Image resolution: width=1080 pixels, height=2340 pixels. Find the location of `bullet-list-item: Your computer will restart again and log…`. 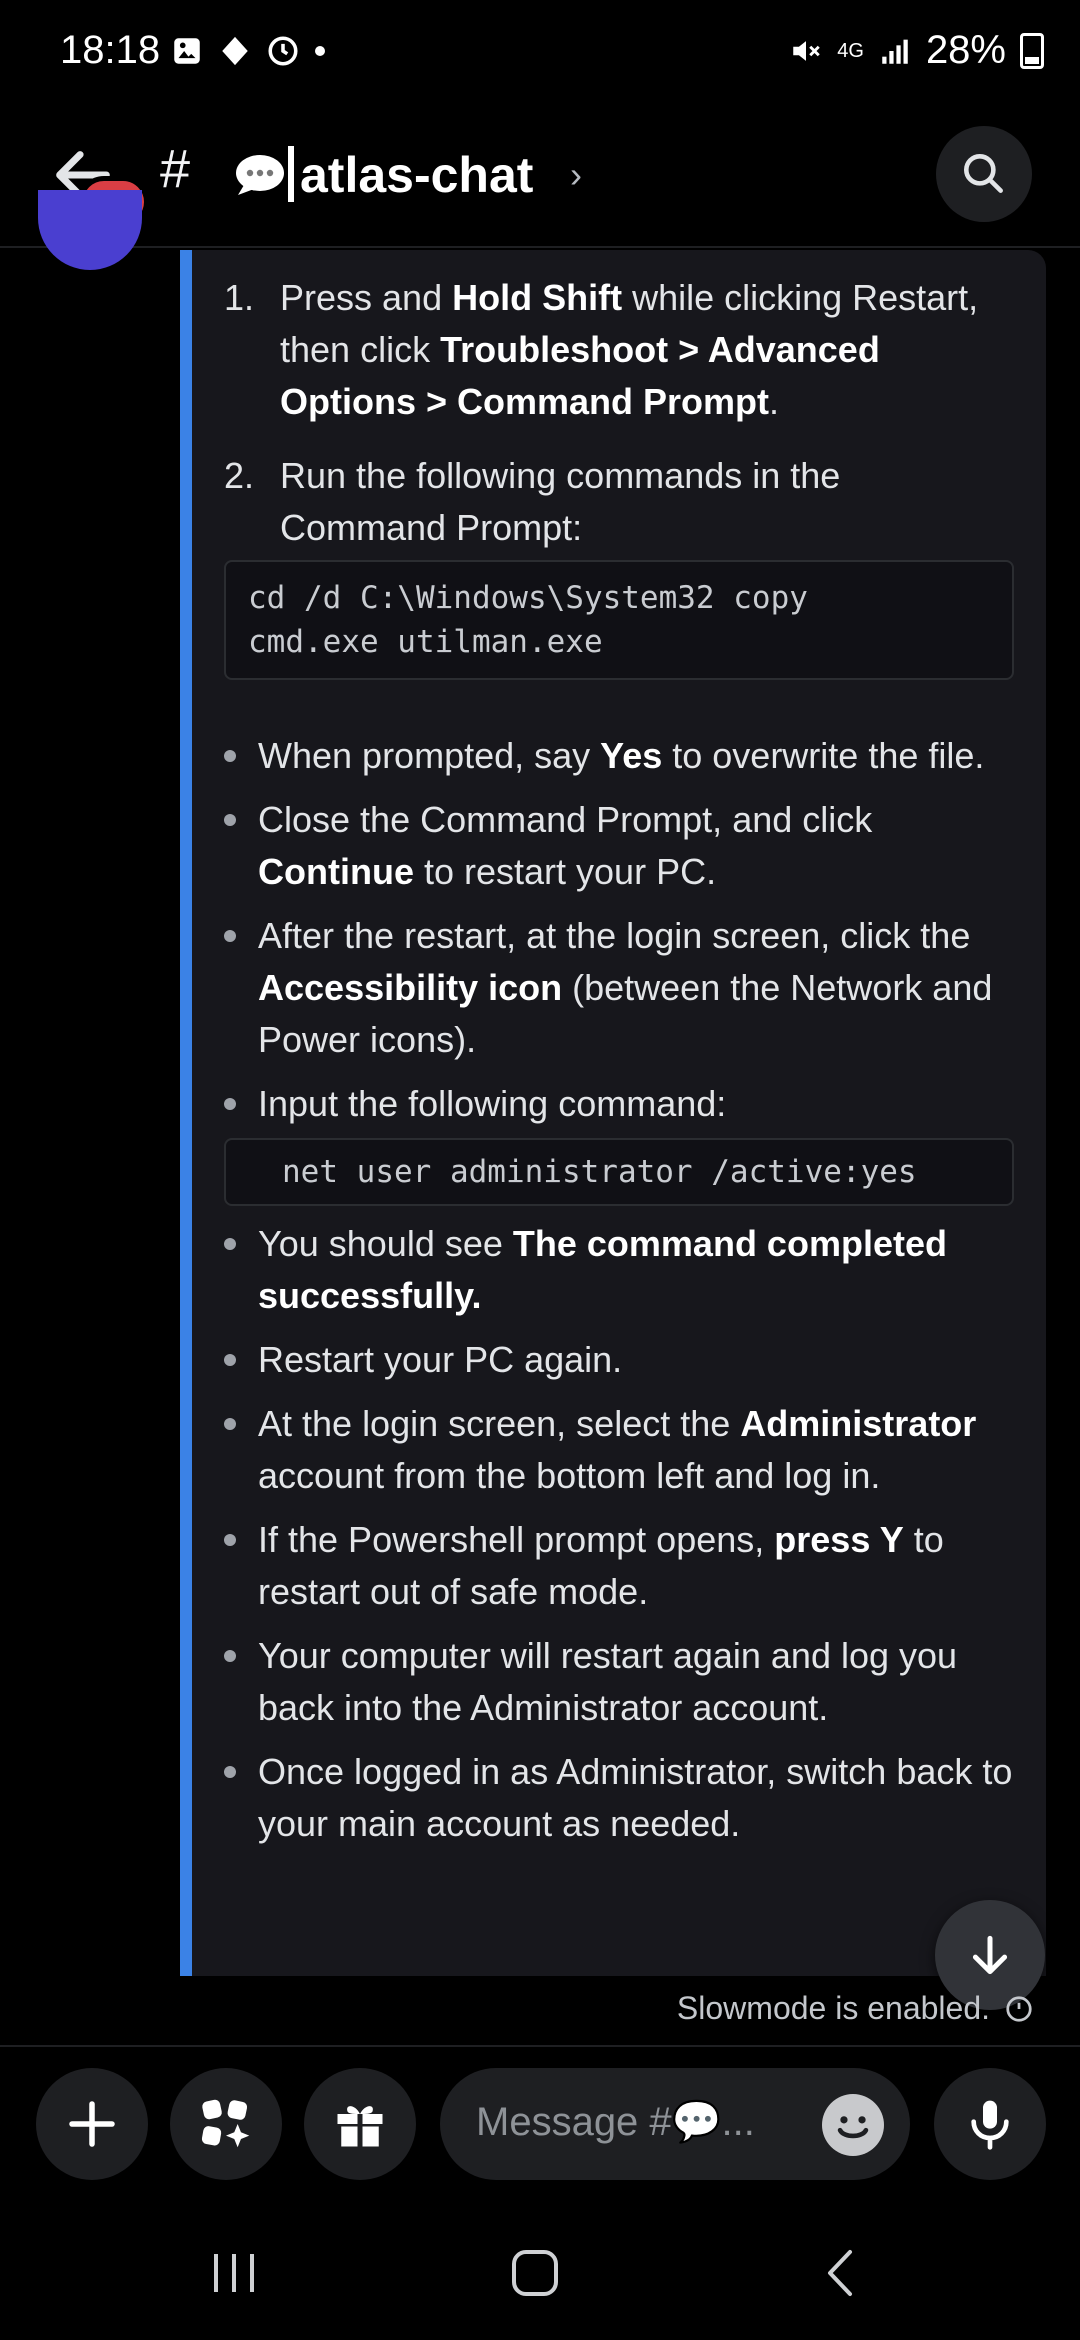

bullet-list-item: Your computer will restart again and log… is located at coordinates (619, 1682).